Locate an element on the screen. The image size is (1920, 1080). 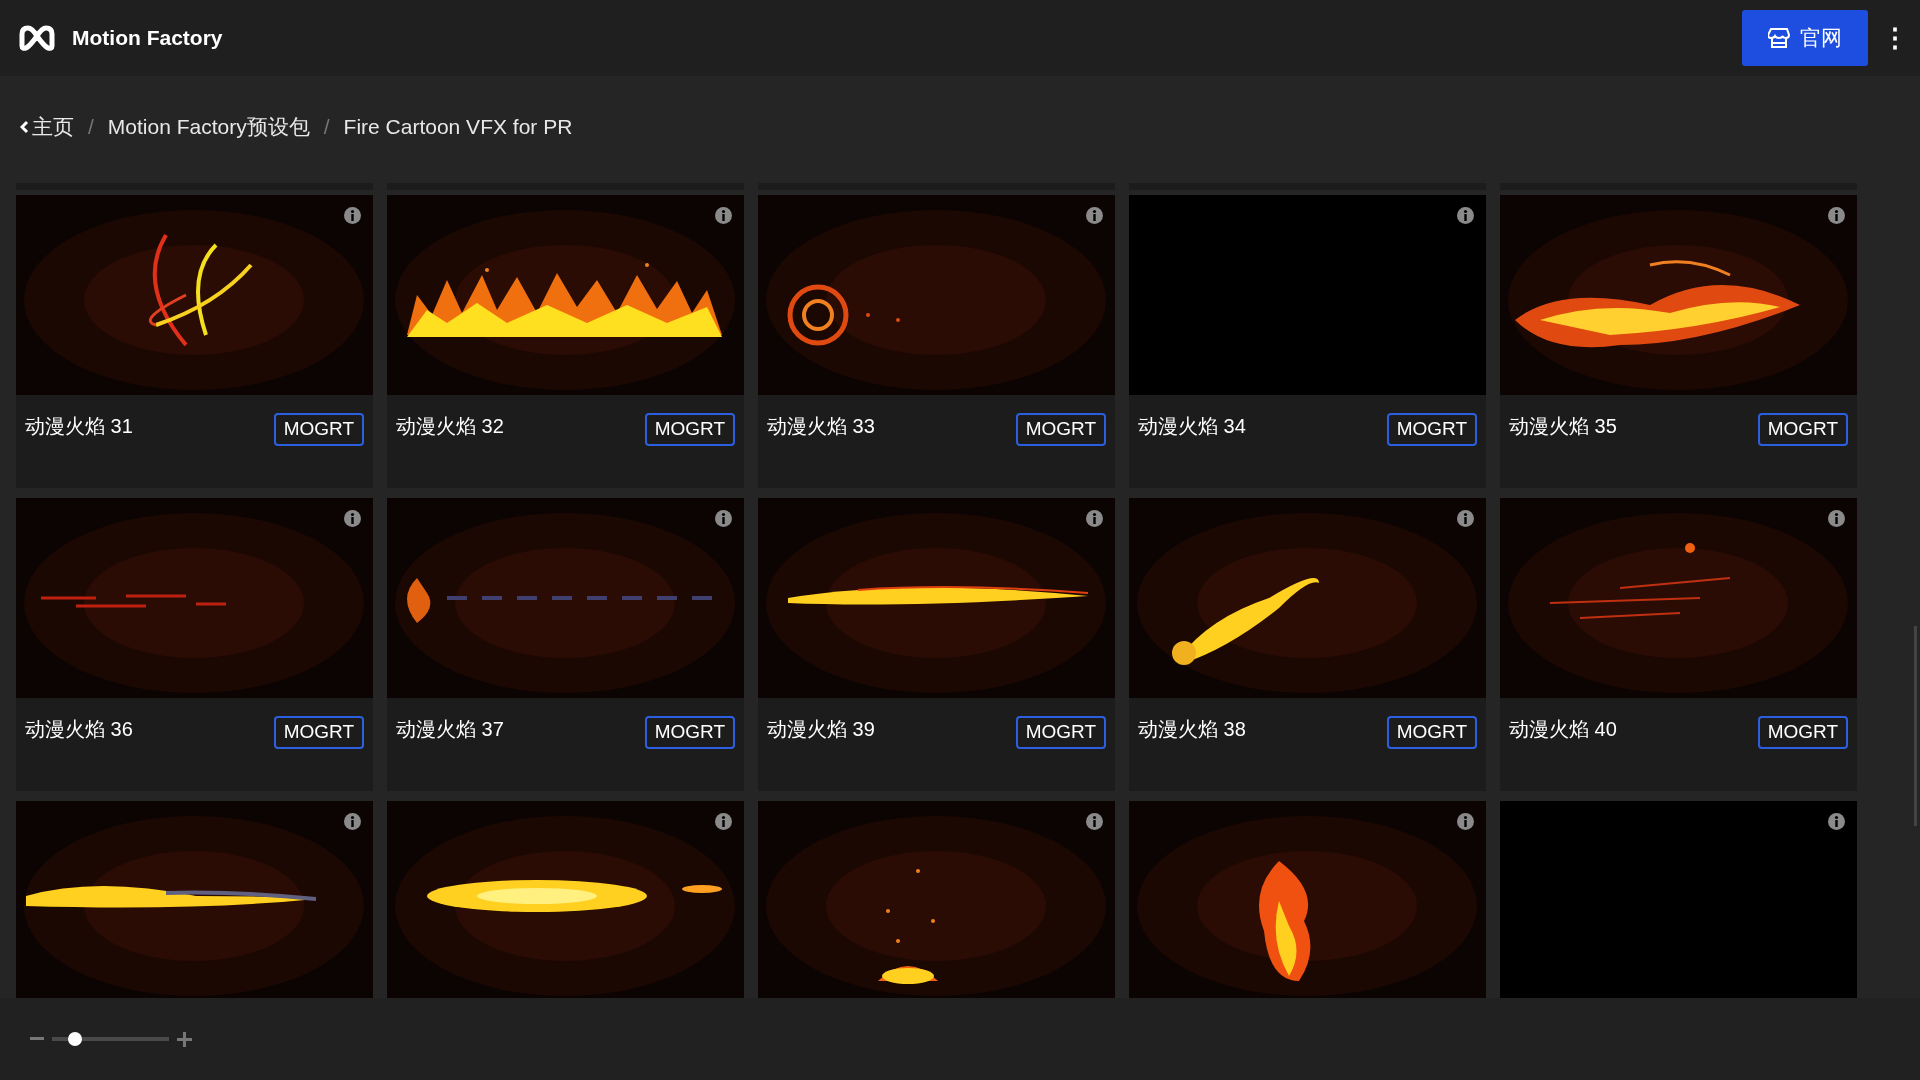
zoom-out-icon is located at coordinates (37, 1039).